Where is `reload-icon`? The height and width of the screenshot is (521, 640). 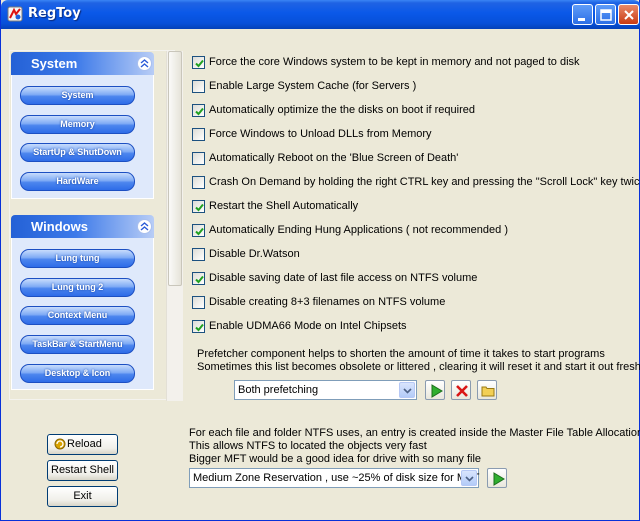
reload-icon is located at coordinates (60, 444).